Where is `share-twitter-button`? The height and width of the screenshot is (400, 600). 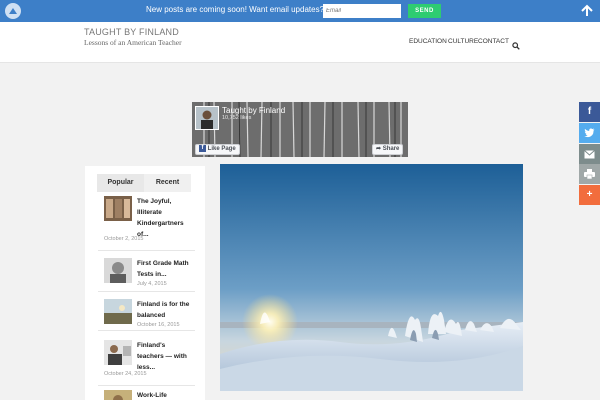
share-twitter-button is located at coordinates (589, 133).